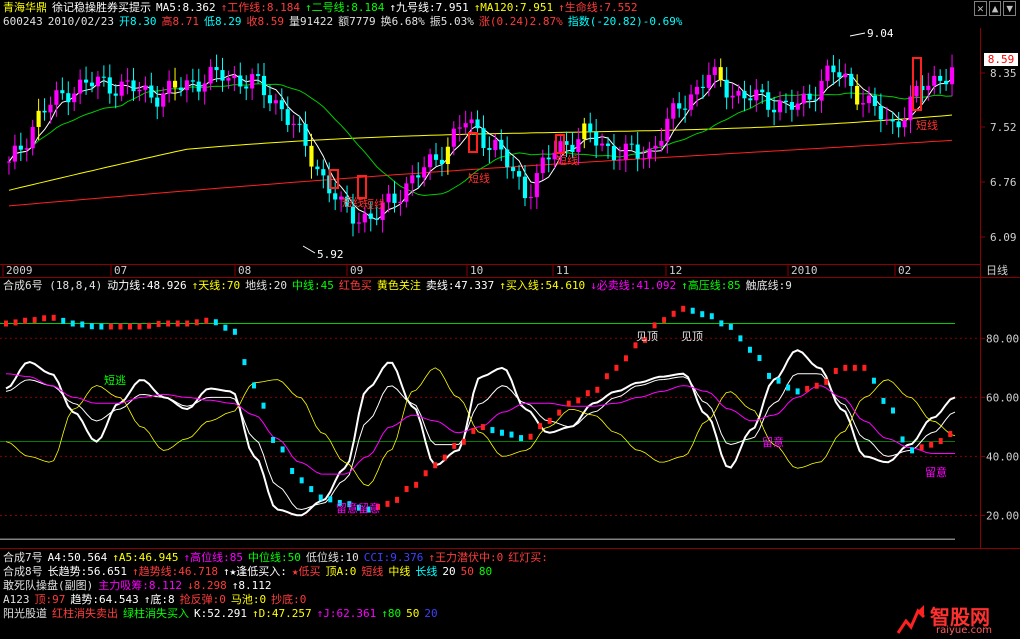  What do you see at coordinates (104, 599) in the screenshot?
I see `bottom-indicator-value: 趋势:64.543` at bounding box center [104, 599].